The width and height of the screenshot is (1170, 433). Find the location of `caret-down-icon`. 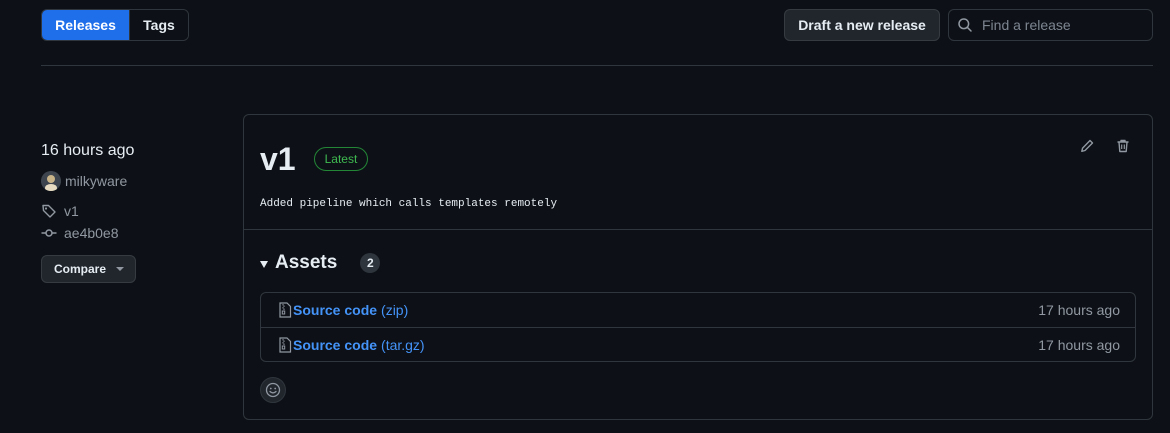

caret-down-icon is located at coordinates (120, 269).